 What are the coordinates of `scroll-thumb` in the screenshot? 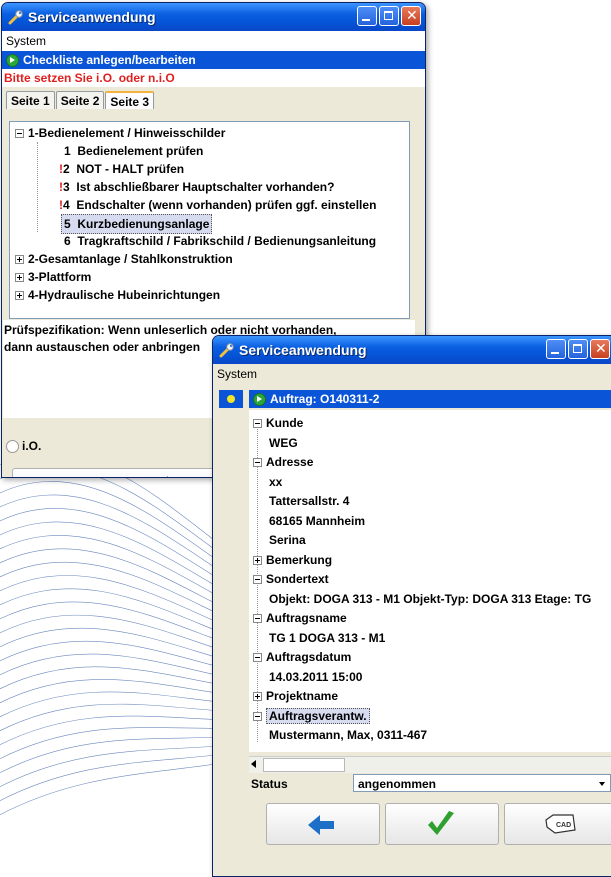 It's located at (304, 765).